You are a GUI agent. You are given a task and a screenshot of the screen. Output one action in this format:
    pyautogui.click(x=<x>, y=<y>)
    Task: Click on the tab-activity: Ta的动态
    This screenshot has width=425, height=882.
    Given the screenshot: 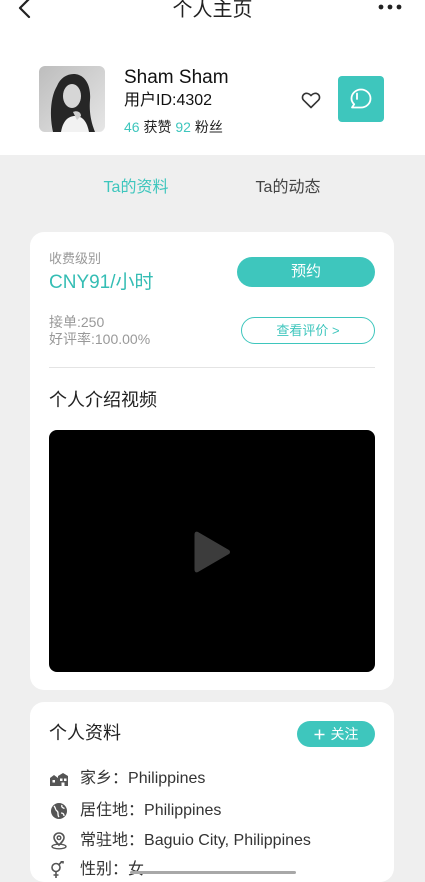 What is the action you would take?
    pyautogui.click(x=288, y=188)
    